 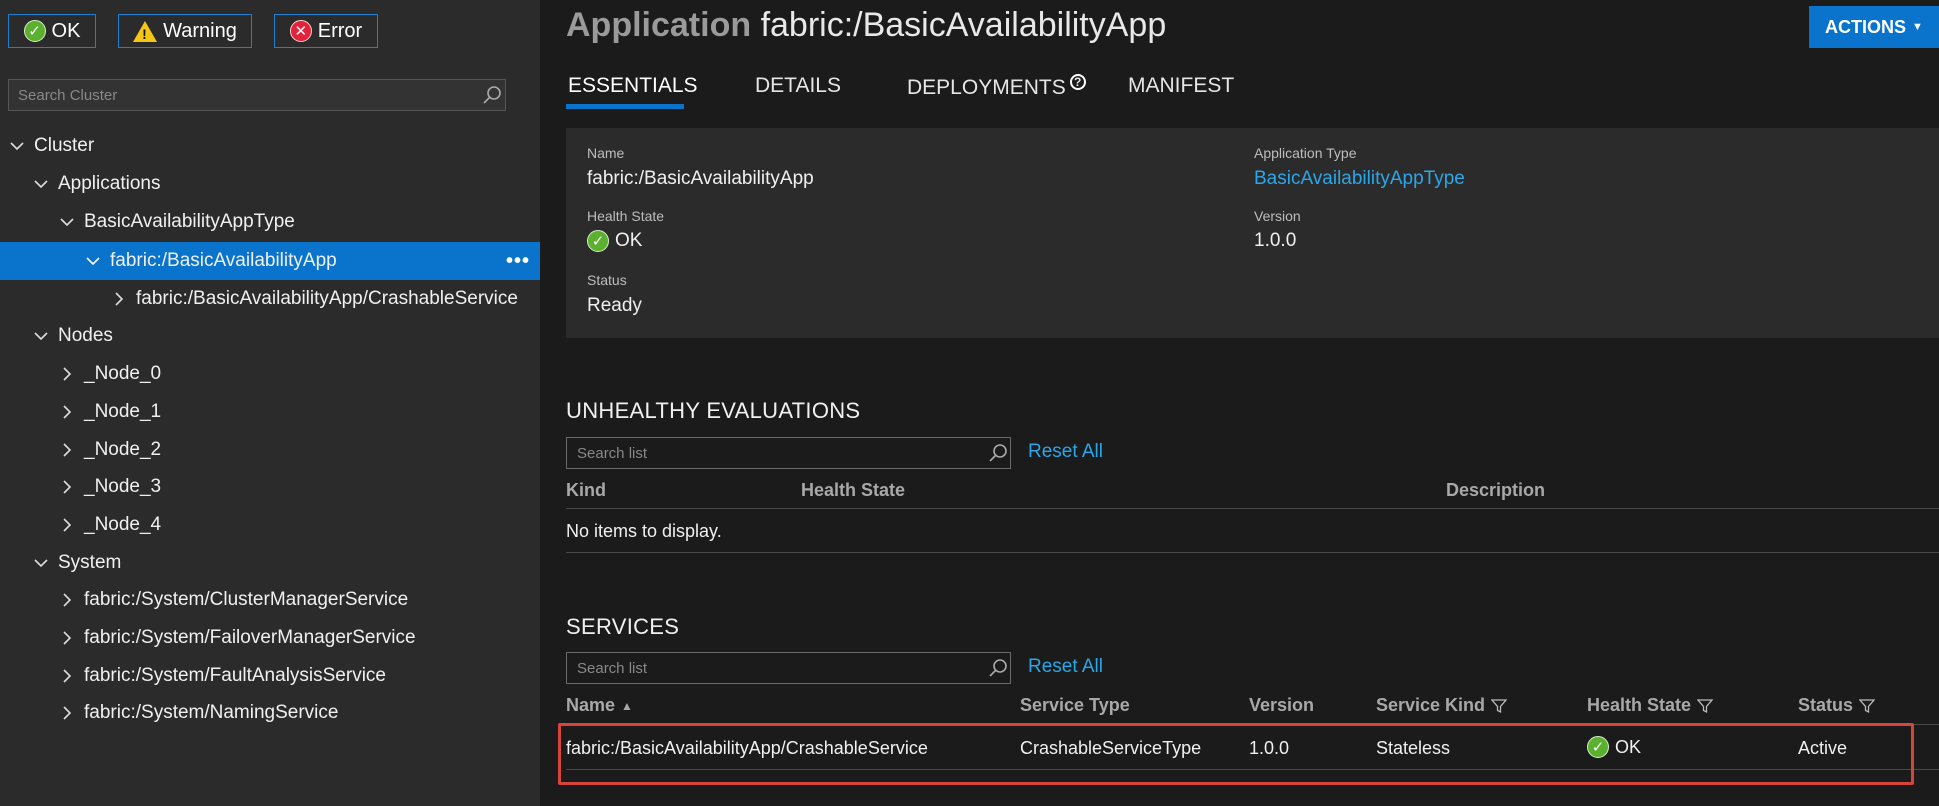 I want to click on actions-label: ACTIONS, so click(x=1866, y=26).